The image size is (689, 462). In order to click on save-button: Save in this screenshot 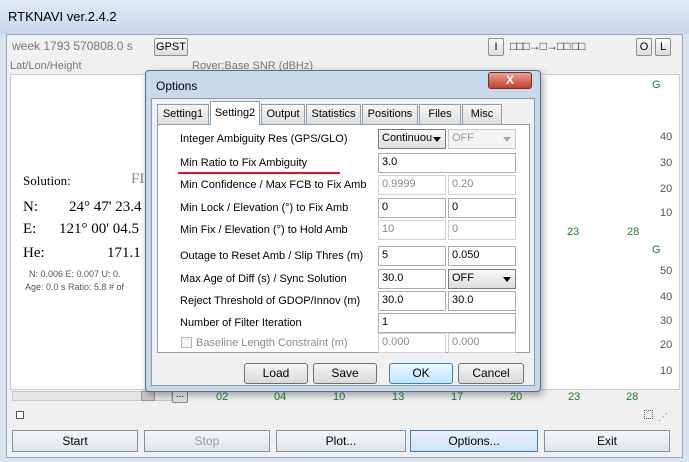, I will do `click(345, 373)`.